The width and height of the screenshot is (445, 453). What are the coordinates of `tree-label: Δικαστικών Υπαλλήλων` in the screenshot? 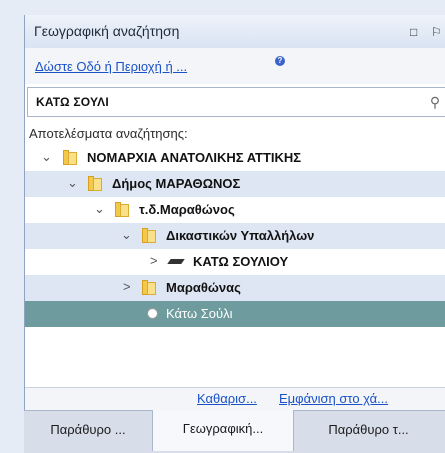 It's located at (240, 235).